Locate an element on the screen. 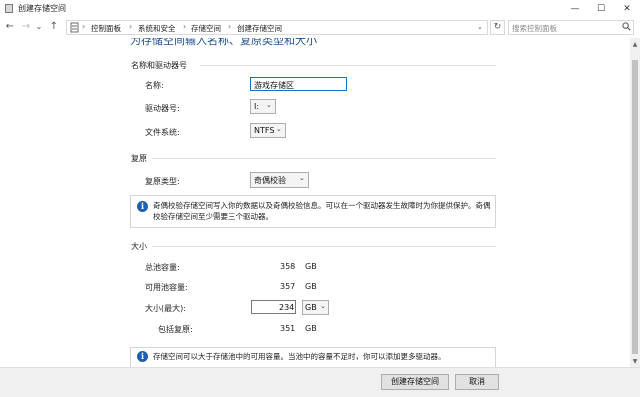  forward-button: → is located at coordinates (26, 27).